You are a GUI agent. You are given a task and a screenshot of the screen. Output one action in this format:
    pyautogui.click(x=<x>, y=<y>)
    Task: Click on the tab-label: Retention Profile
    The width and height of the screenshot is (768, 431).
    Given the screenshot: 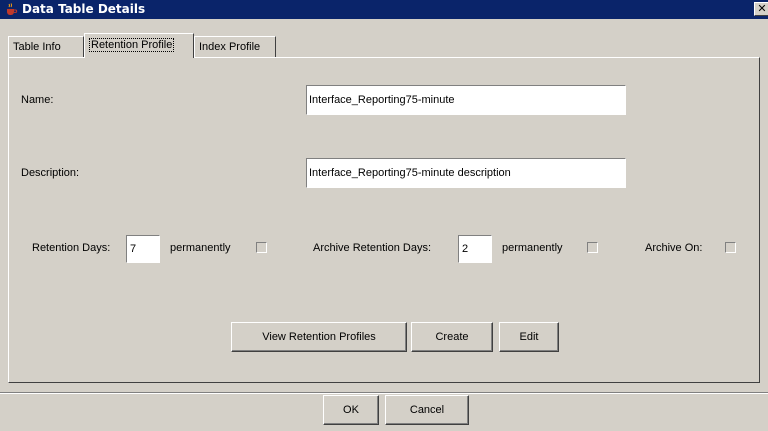 What is the action you would take?
    pyautogui.click(x=132, y=45)
    